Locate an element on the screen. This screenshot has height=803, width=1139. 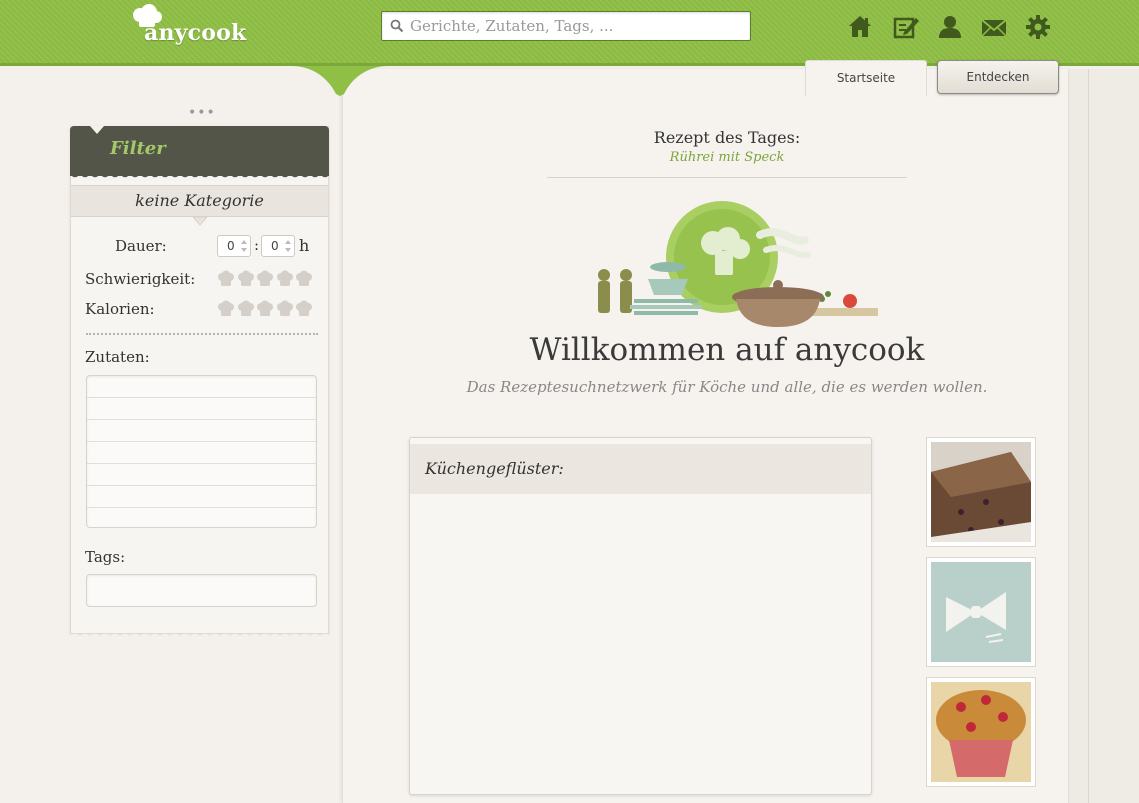
kitchen-illustration is located at coordinates (738, 264).